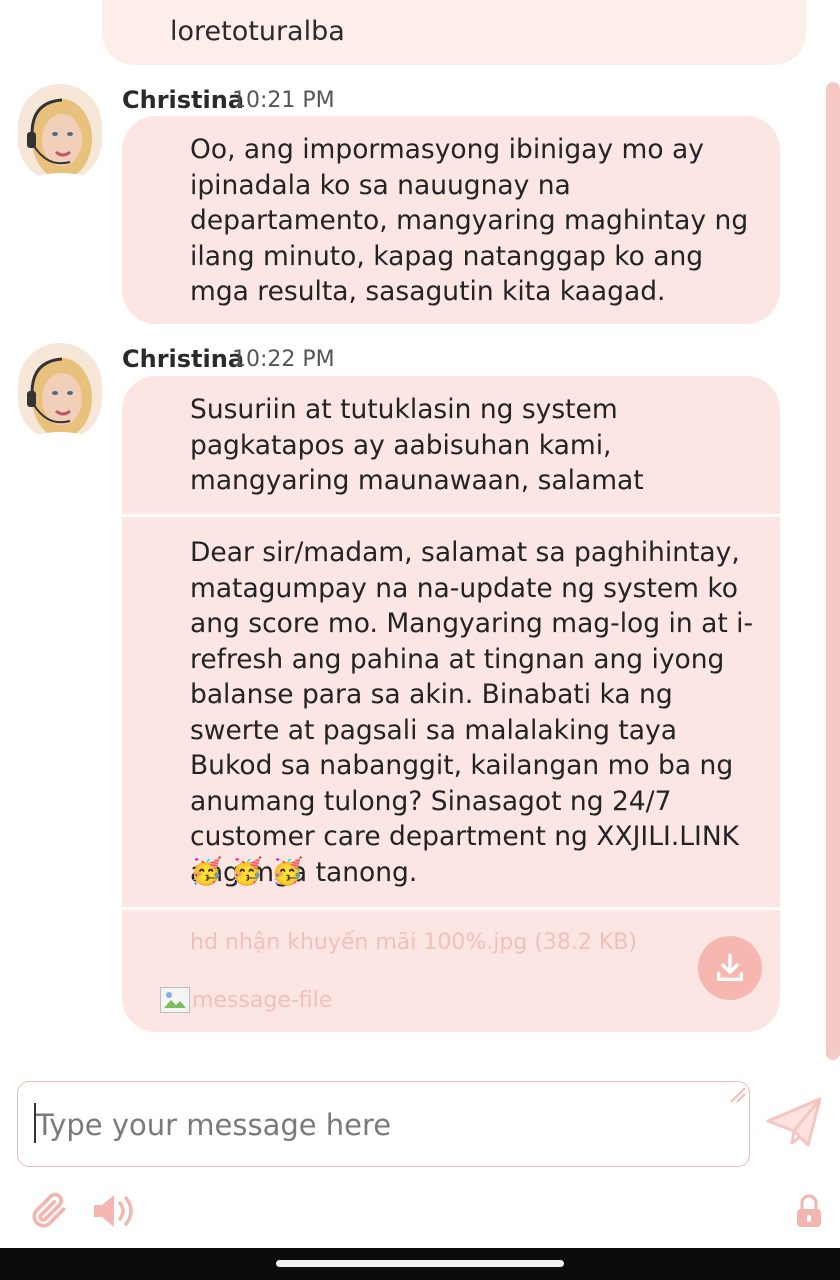  Describe the element at coordinates (175, 1000) in the screenshot. I see `broken-image-icon` at that location.